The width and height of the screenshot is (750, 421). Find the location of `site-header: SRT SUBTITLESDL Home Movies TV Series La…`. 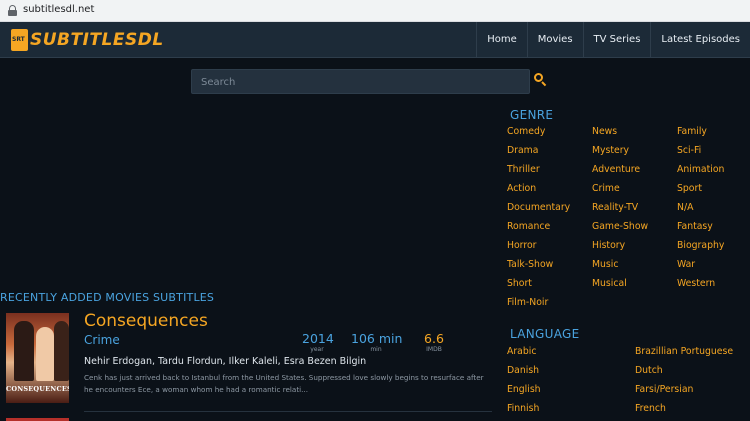

site-header: SRT SUBTITLESDL Home Movies TV Series La… is located at coordinates (375, 40).